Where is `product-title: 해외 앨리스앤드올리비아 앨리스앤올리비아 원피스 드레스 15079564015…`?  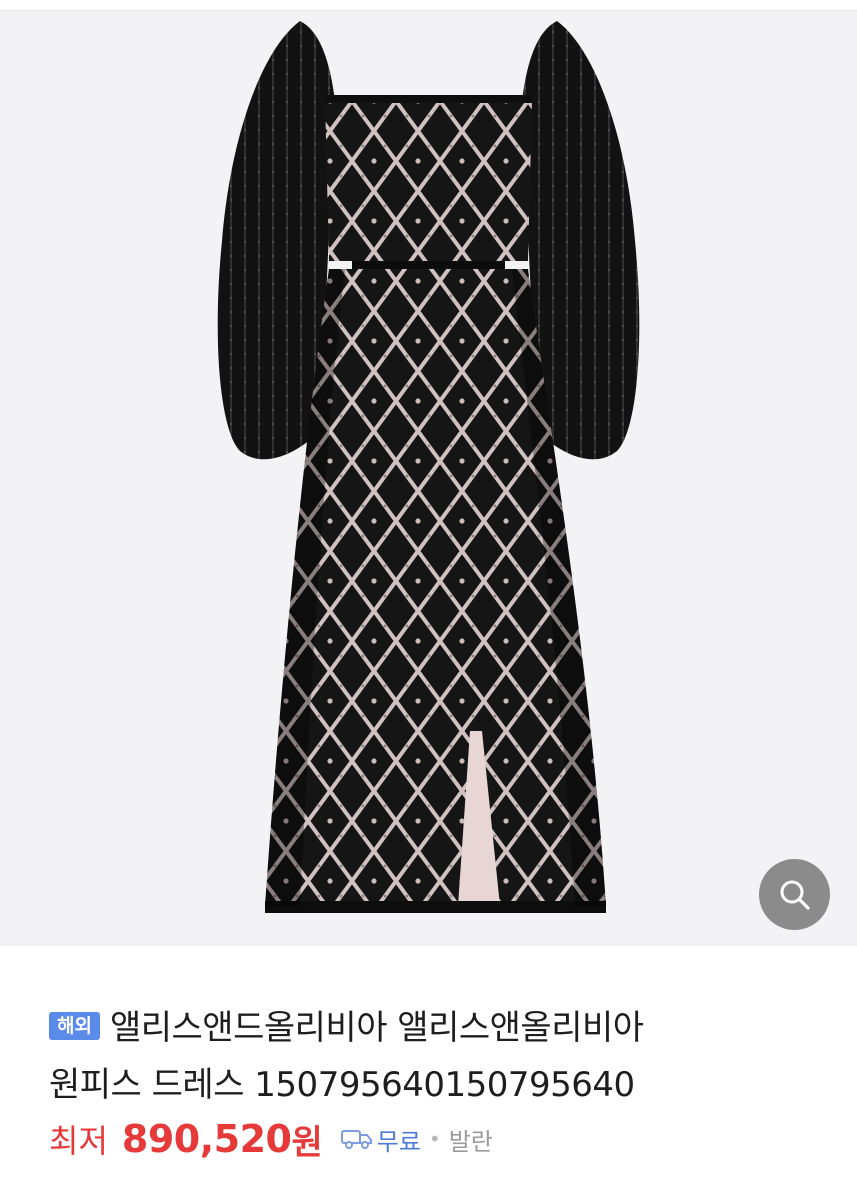
product-title: 해외 앨리스앤드올리비아 앨리스앤올리비아 원피스 드레스 15079564015… is located at coordinates (429, 1057).